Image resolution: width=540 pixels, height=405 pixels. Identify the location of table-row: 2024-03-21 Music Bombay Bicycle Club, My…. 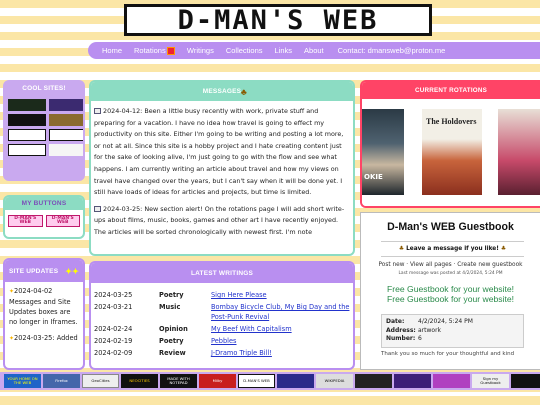
(222, 312).